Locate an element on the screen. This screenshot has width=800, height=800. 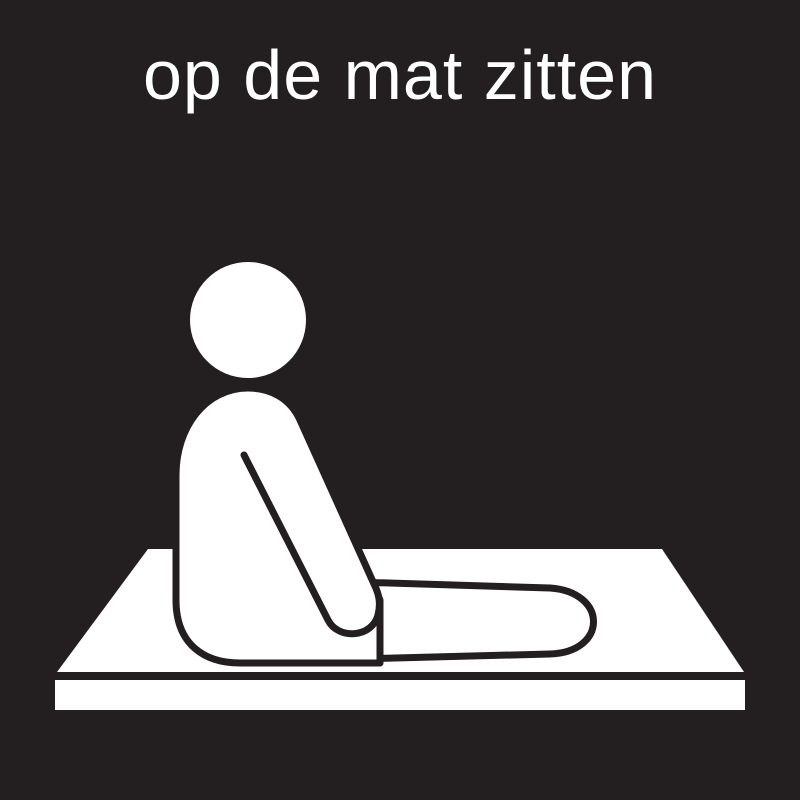
person-head is located at coordinates (248, 320).